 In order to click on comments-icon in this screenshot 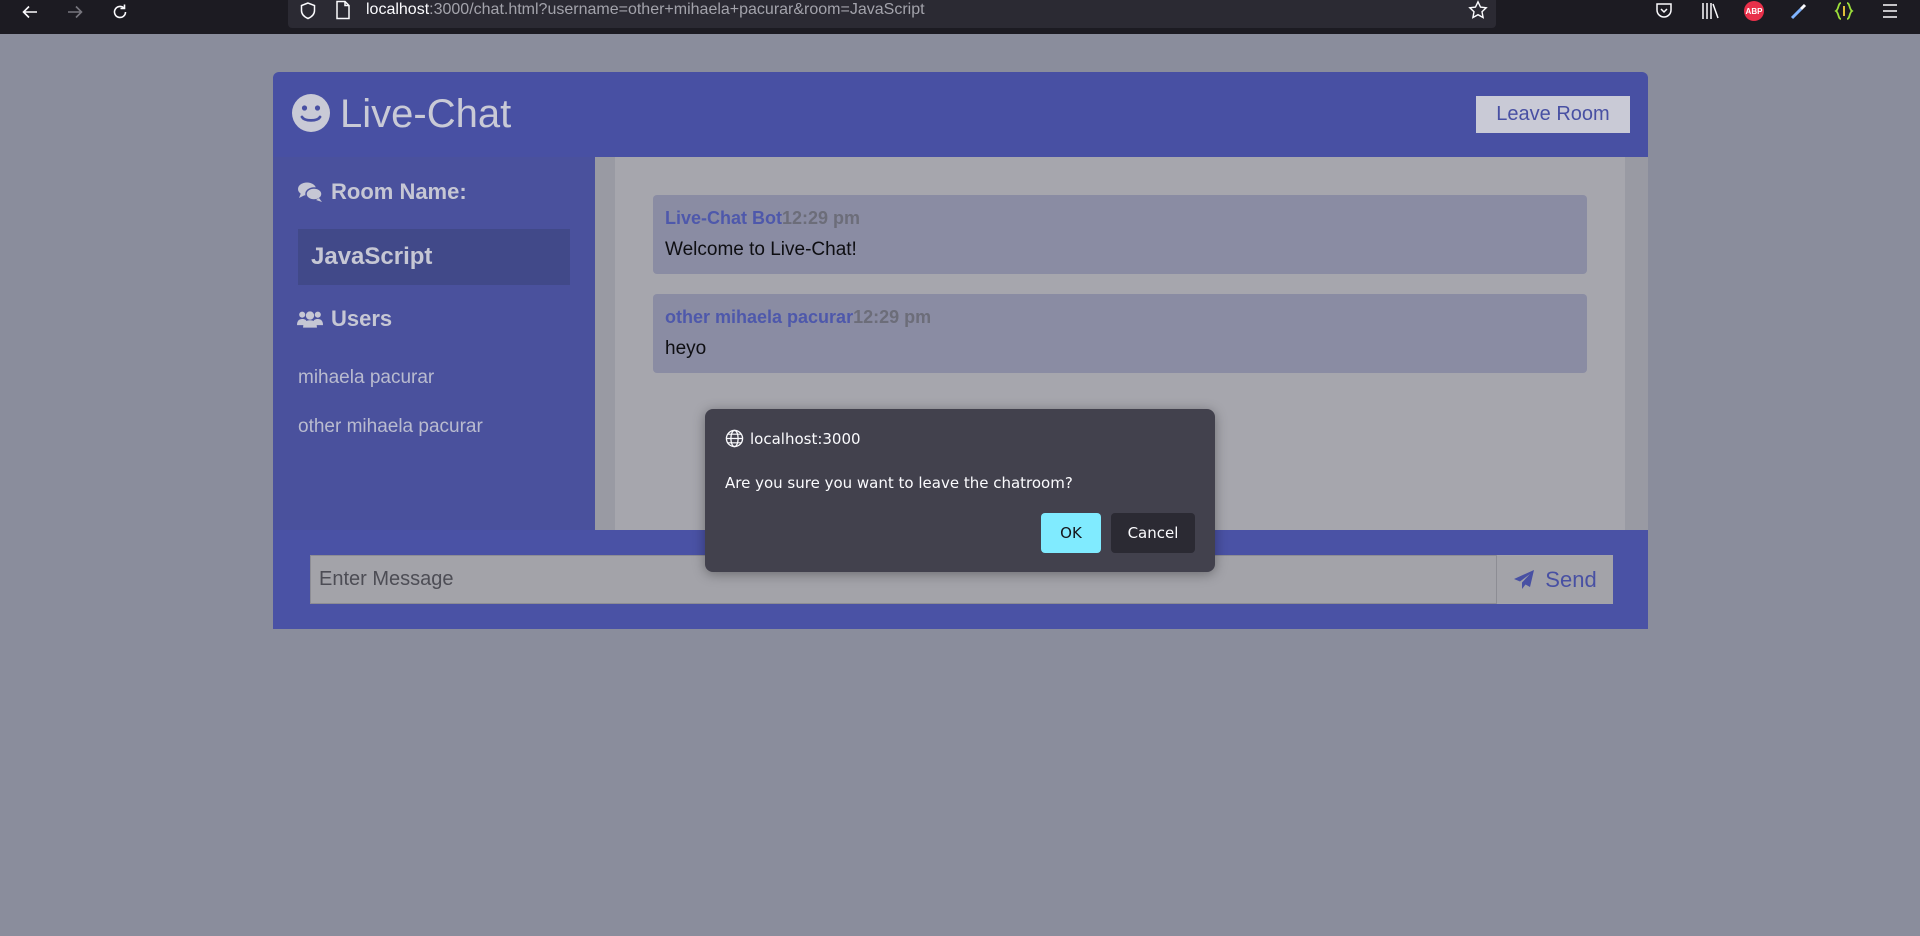, I will do `click(310, 192)`.